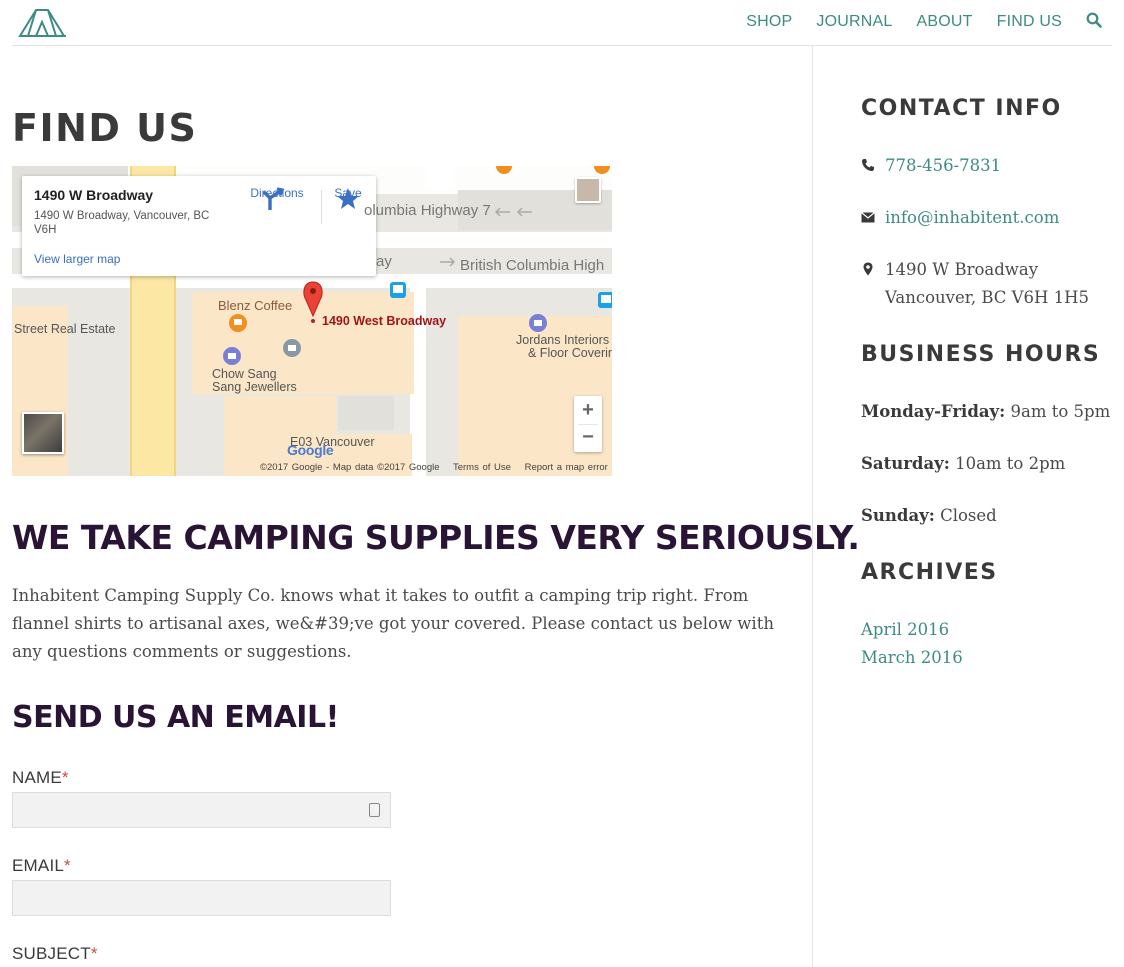 This screenshot has height=967, width=1124. Describe the element at coordinates (588, 410) in the screenshot. I see `zoom-in-button: +` at that location.